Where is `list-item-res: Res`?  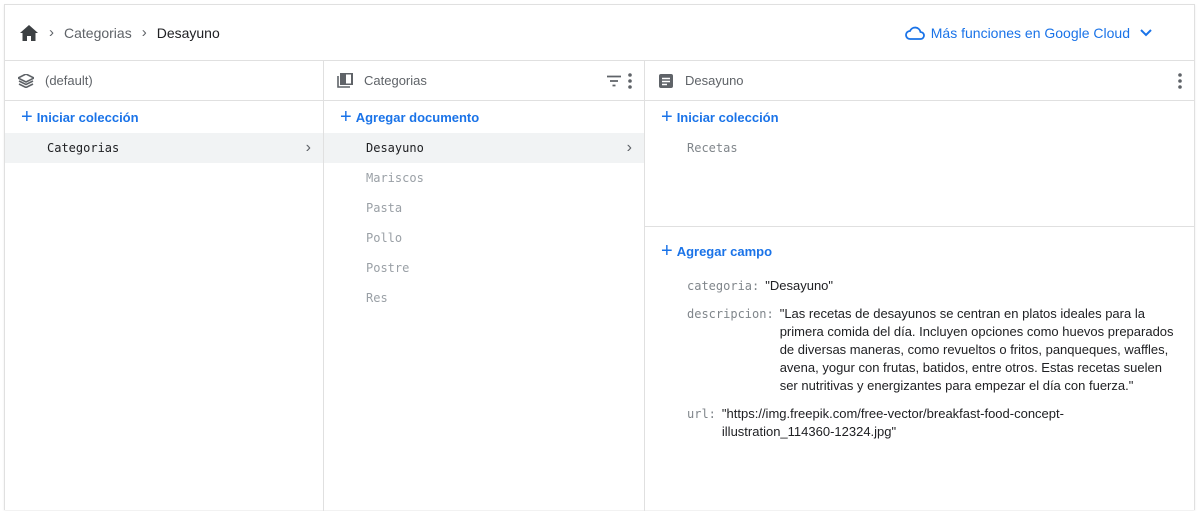
list-item-res: Res is located at coordinates (484, 298).